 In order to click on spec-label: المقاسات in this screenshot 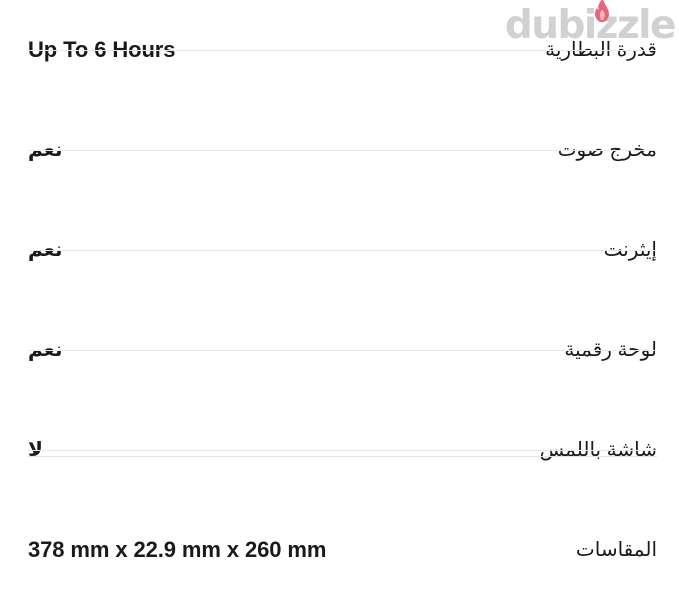, I will do `click(616, 549)`.